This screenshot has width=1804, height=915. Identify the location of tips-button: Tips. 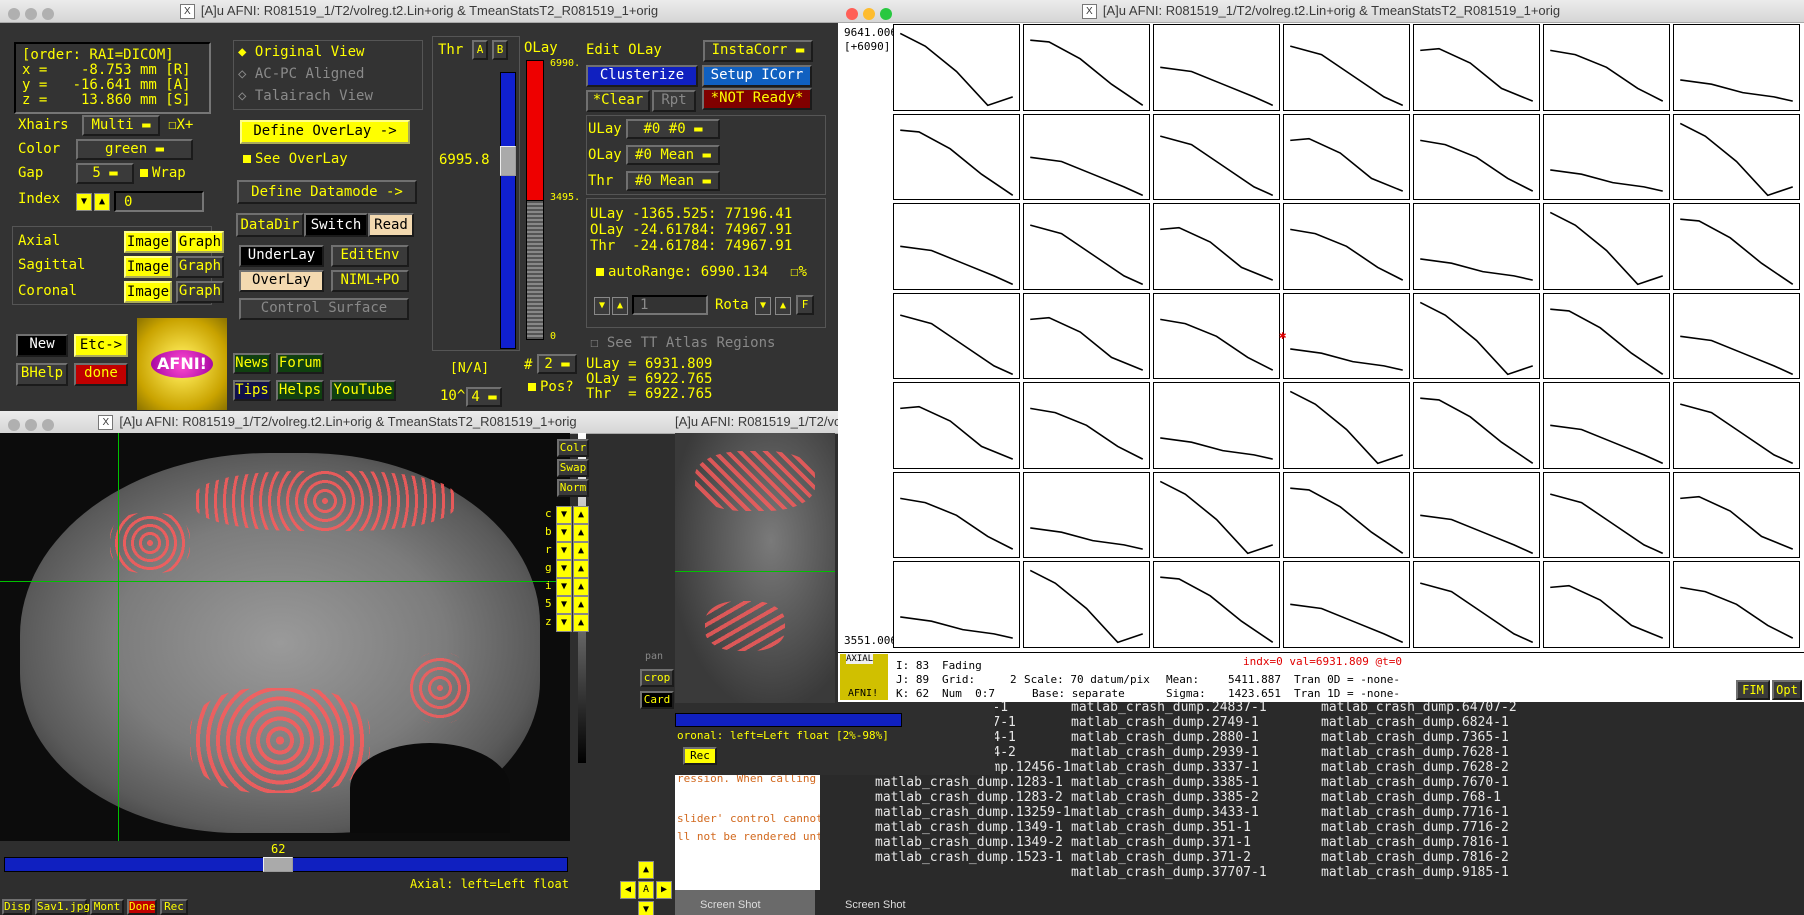
(252, 390).